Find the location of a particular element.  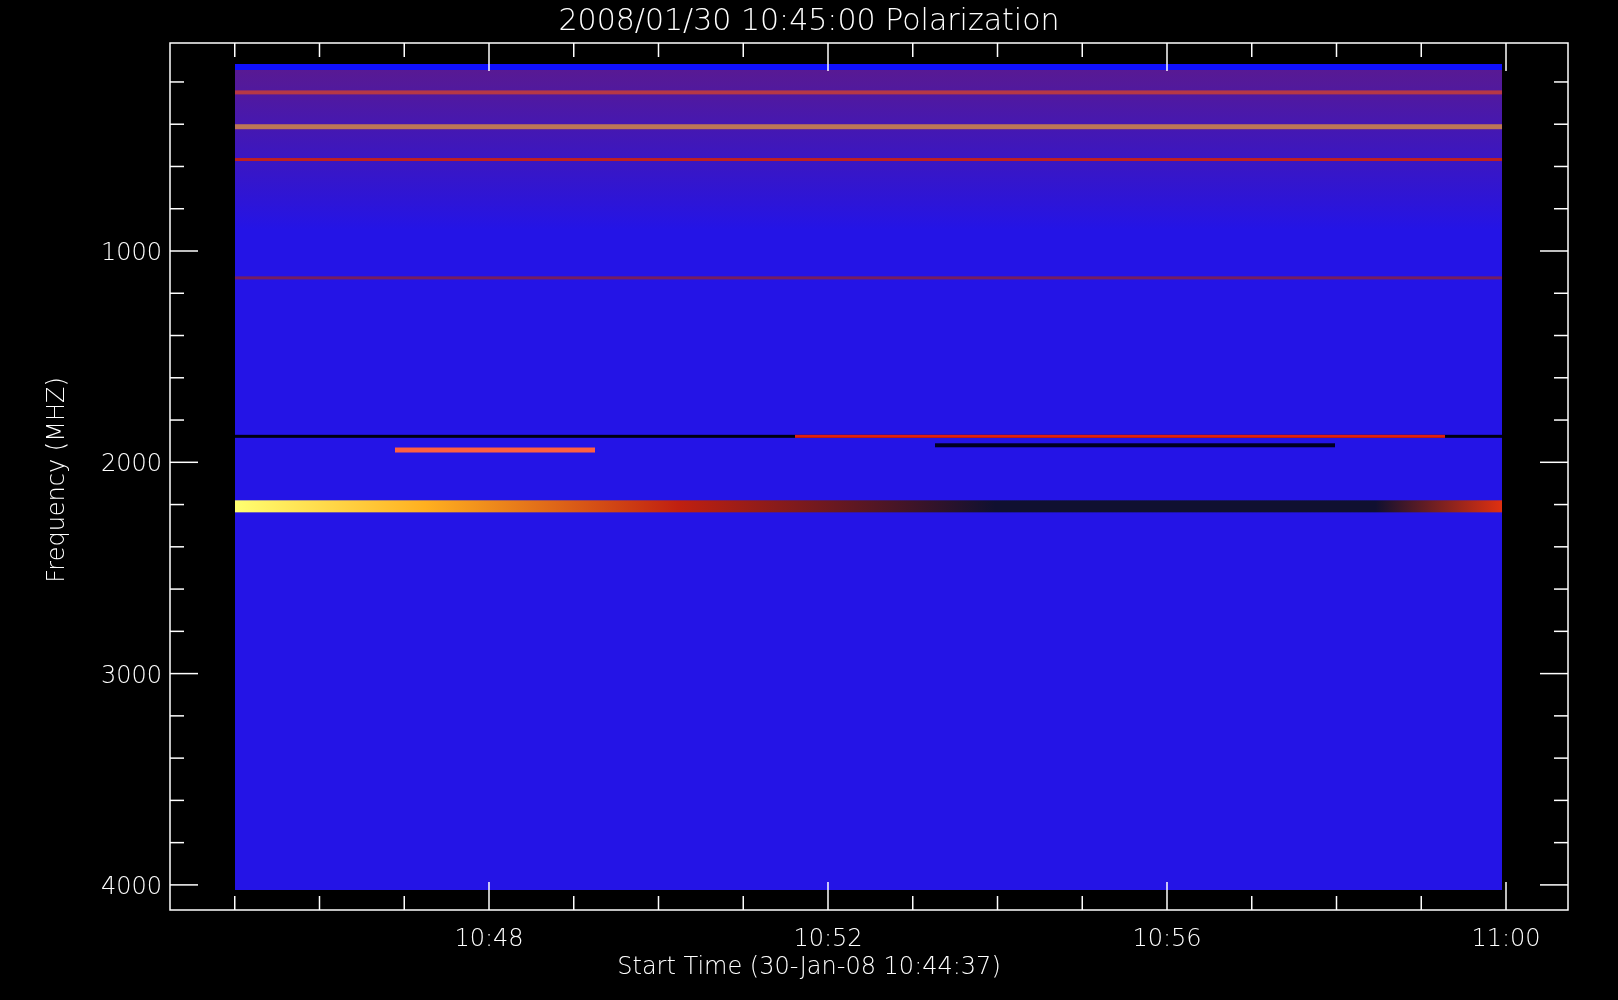

chart-title: 2008/01/30 10:45:00 Polarization is located at coordinates (809, 19).